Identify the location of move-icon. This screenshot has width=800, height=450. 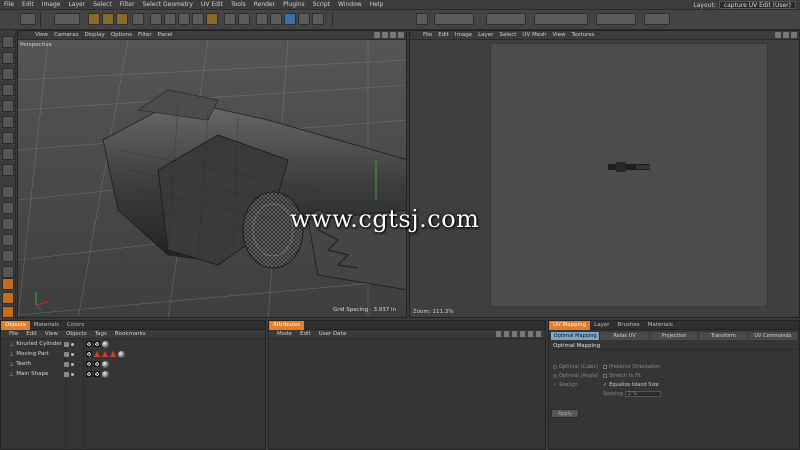
(94, 19).